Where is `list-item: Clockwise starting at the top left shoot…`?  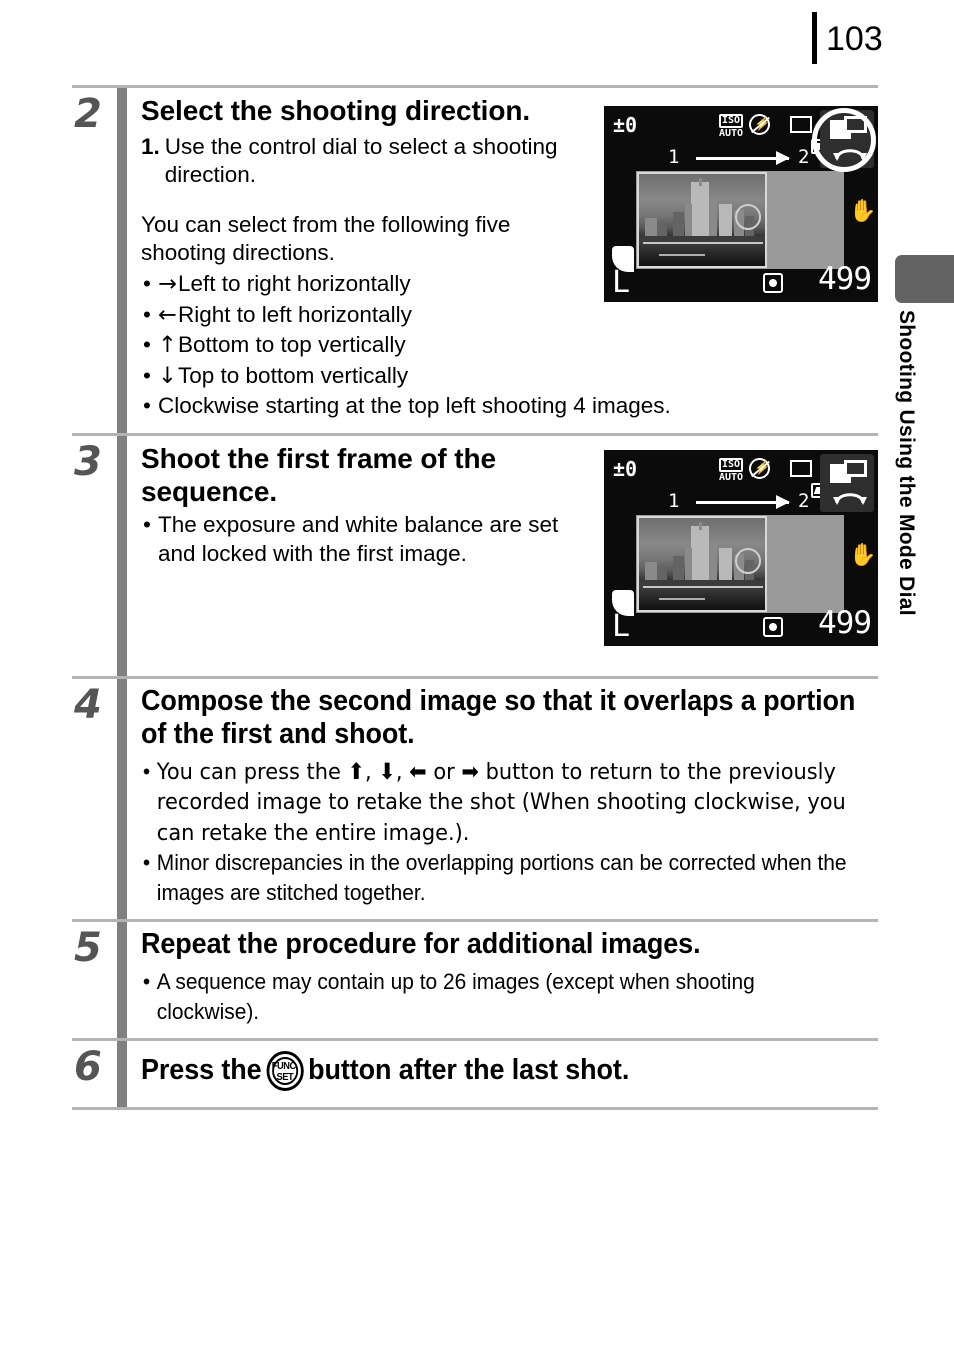
list-item: Clockwise starting at the top left shoot… is located at coordinates (509, 406).